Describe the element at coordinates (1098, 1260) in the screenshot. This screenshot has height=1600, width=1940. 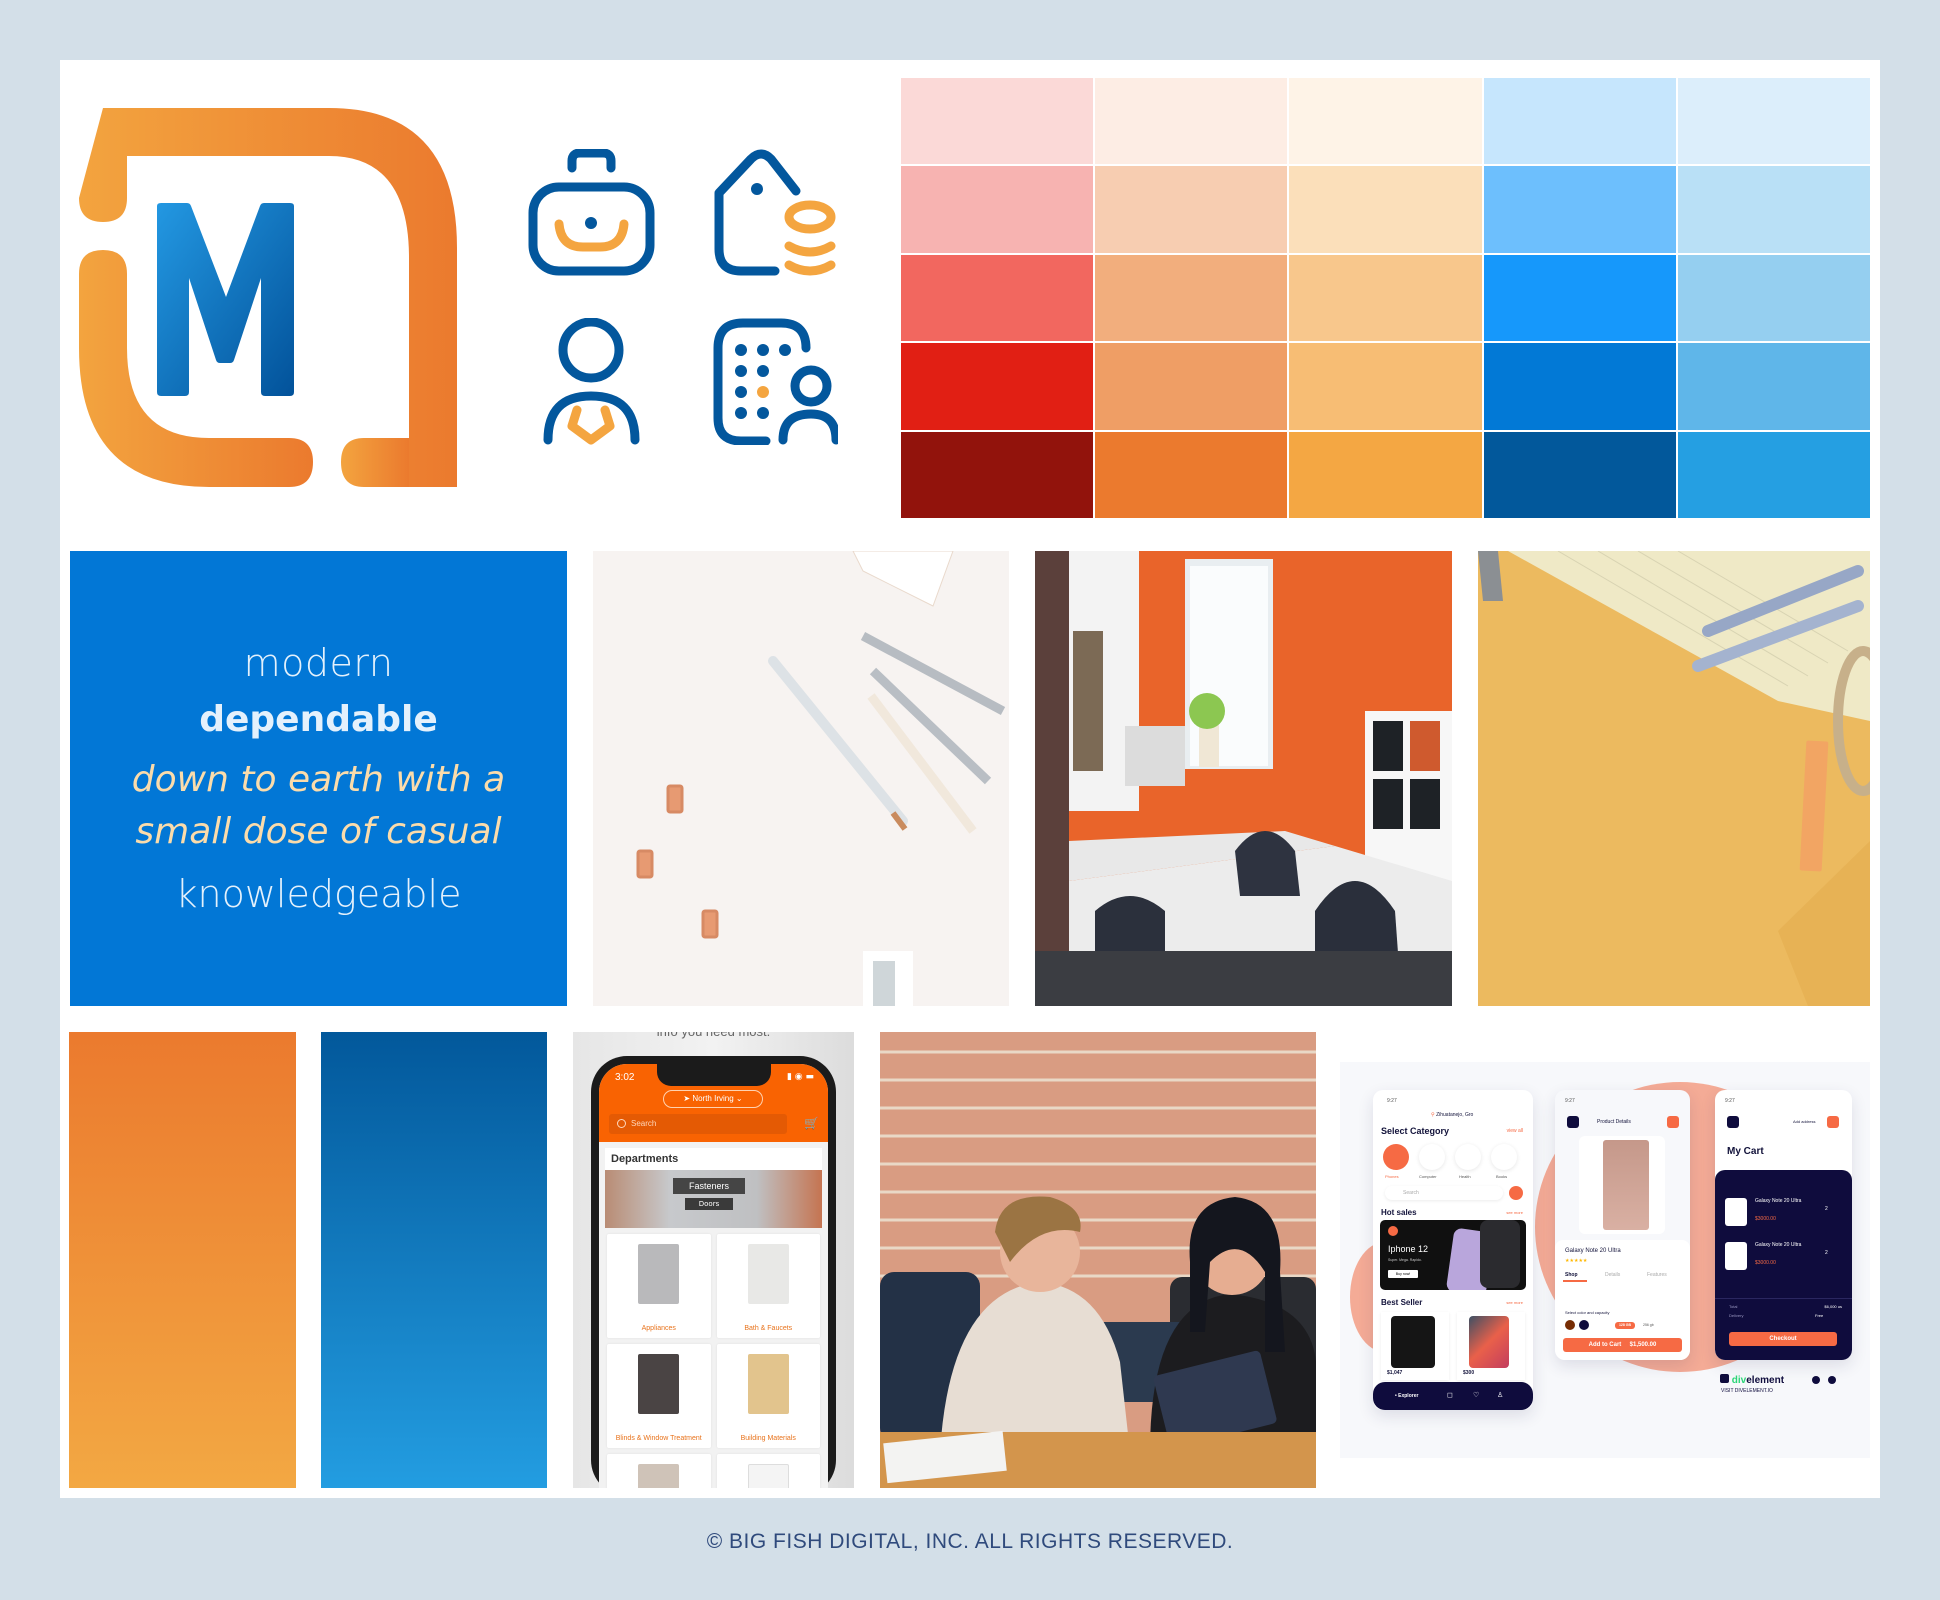
I see `meeting-photo` at that location.